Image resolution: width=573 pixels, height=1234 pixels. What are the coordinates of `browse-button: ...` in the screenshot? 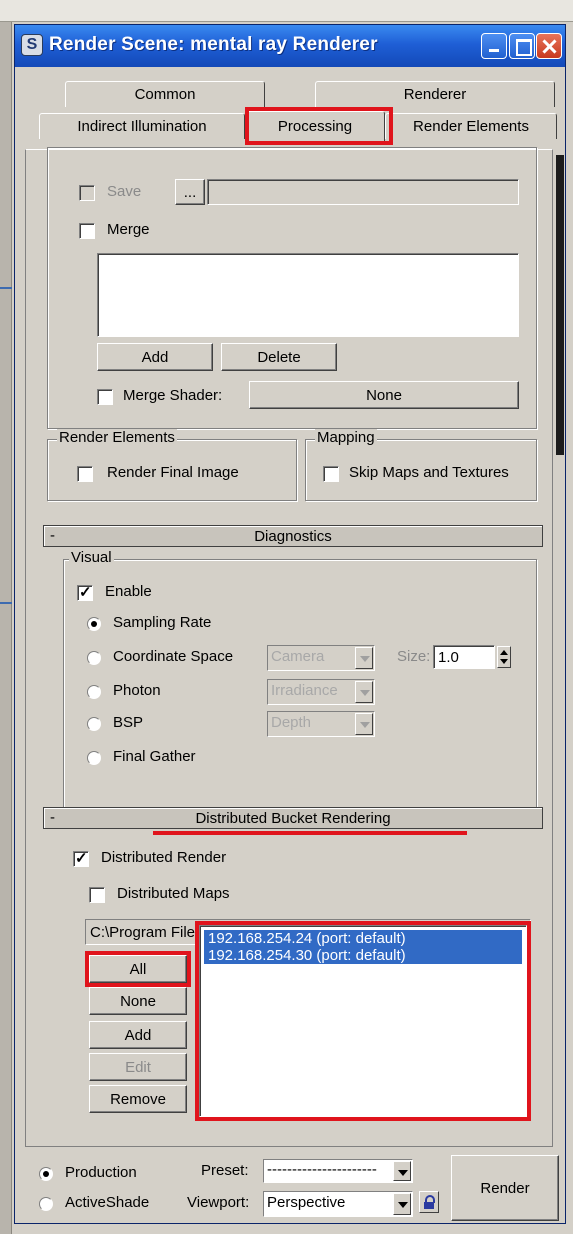 It's located at (190, 192).